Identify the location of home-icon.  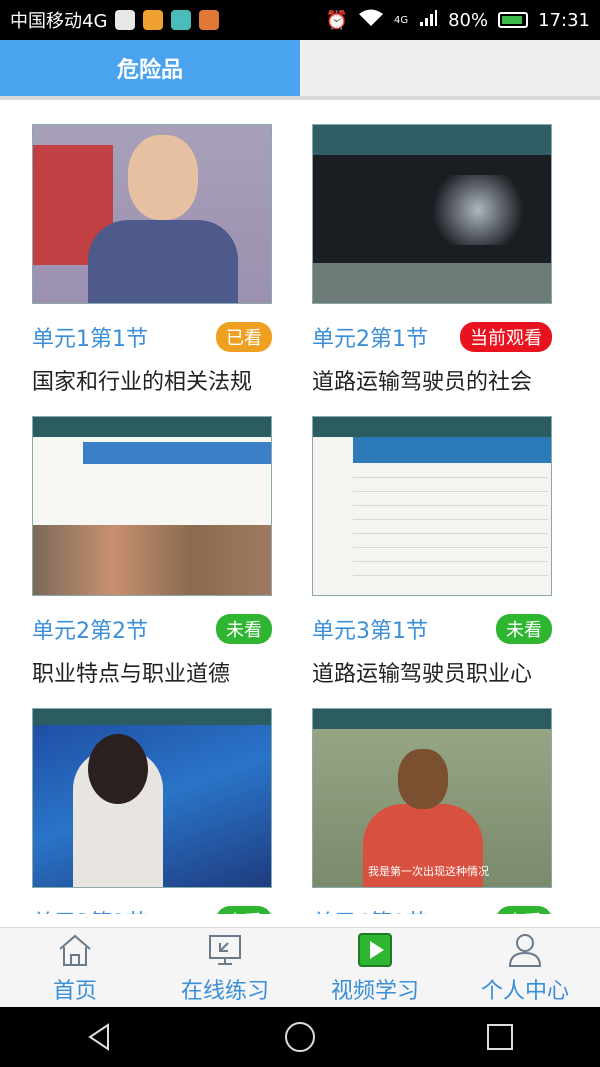
(75, 950).